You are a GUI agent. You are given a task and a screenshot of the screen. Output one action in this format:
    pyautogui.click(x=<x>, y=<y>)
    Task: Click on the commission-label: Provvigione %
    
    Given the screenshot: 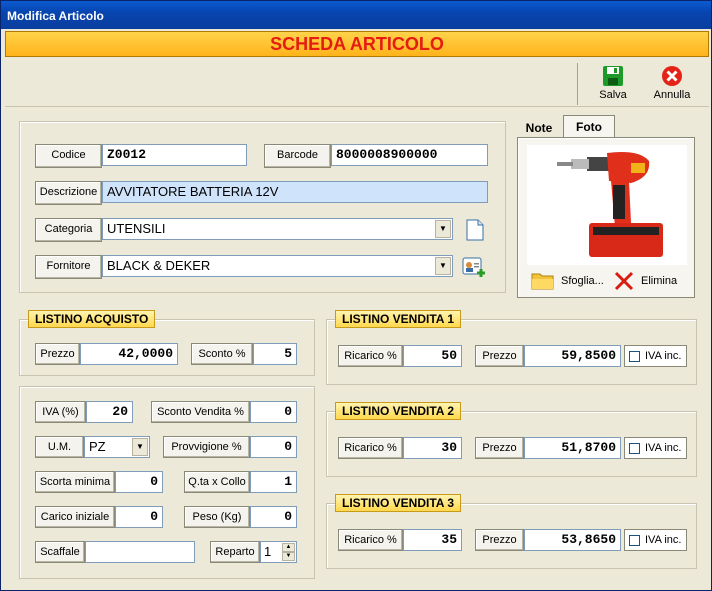 What is the action you would take?
    pyautogui.click(x=206, y=447)
    